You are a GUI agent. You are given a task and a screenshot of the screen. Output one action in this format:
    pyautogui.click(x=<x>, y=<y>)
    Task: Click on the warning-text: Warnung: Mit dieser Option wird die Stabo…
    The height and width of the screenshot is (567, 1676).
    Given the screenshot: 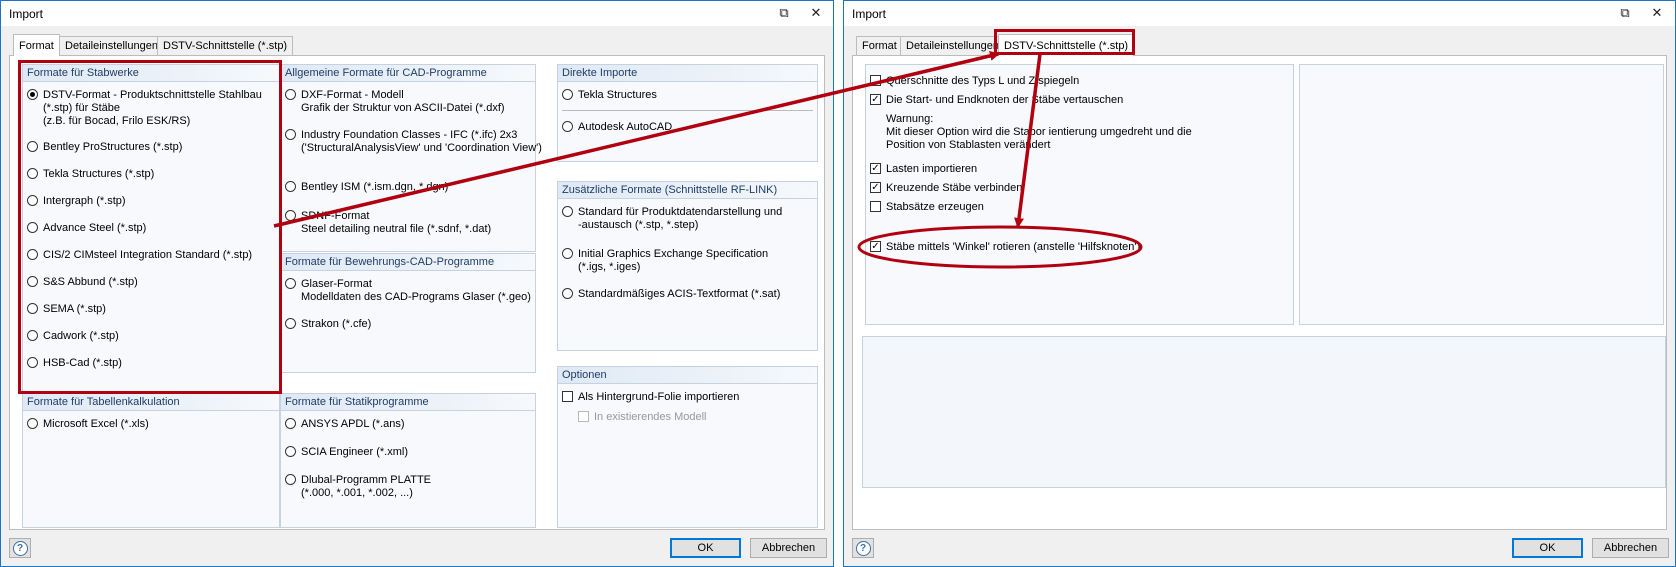 What is the action you would take?
    pyautogui.click(x=1039, y=132)
    